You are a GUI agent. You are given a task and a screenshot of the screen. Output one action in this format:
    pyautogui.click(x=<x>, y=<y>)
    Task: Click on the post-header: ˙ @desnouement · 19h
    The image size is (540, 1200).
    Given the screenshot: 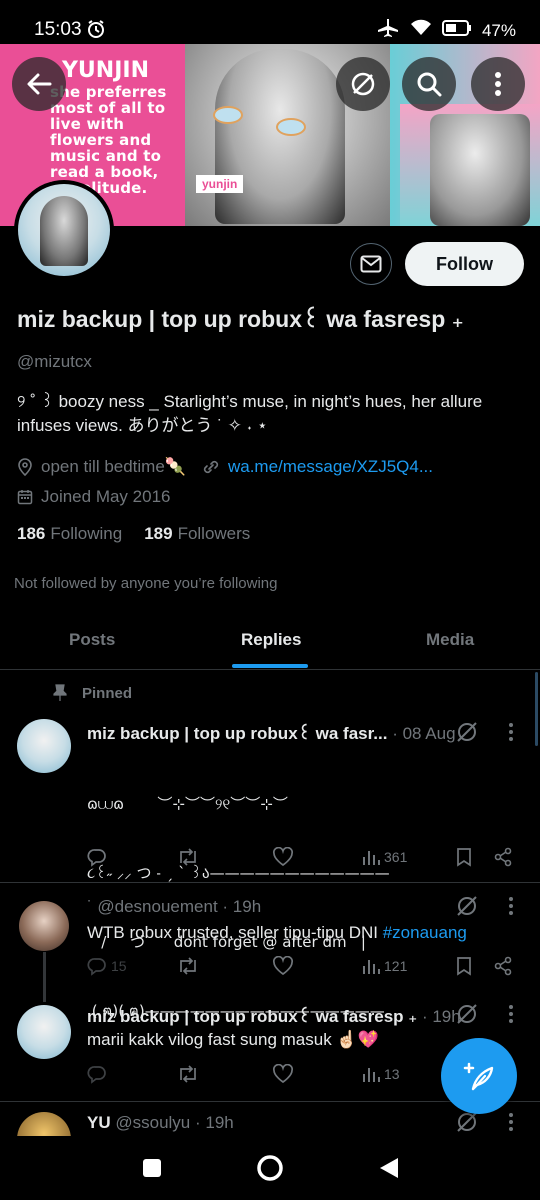 What is the action you would take?
    pyautogui.click(x=174, y=907)
    